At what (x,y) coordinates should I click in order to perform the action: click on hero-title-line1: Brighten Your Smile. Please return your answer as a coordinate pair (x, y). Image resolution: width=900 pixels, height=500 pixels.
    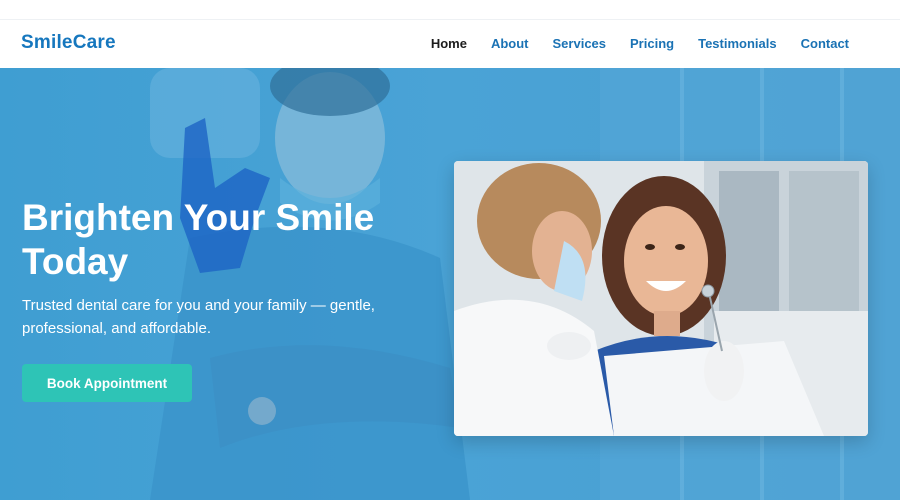
    Looking at the image, I should click on (198, 217).